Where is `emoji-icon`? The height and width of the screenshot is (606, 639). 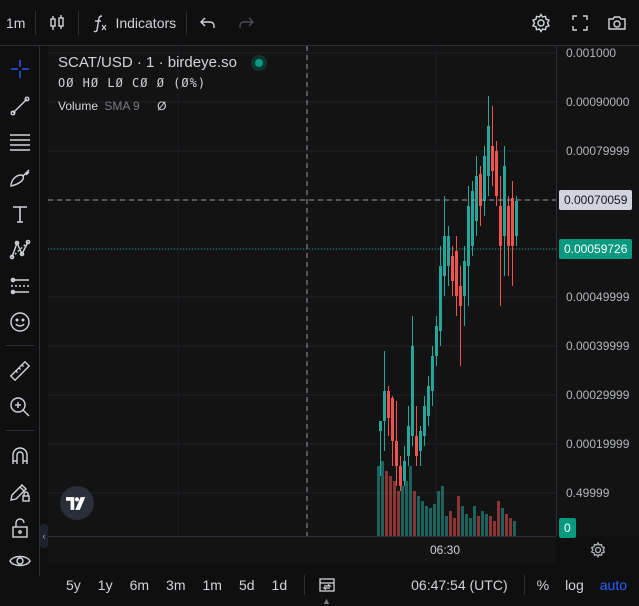 emoji-icon is located at coordinates (20, 322).